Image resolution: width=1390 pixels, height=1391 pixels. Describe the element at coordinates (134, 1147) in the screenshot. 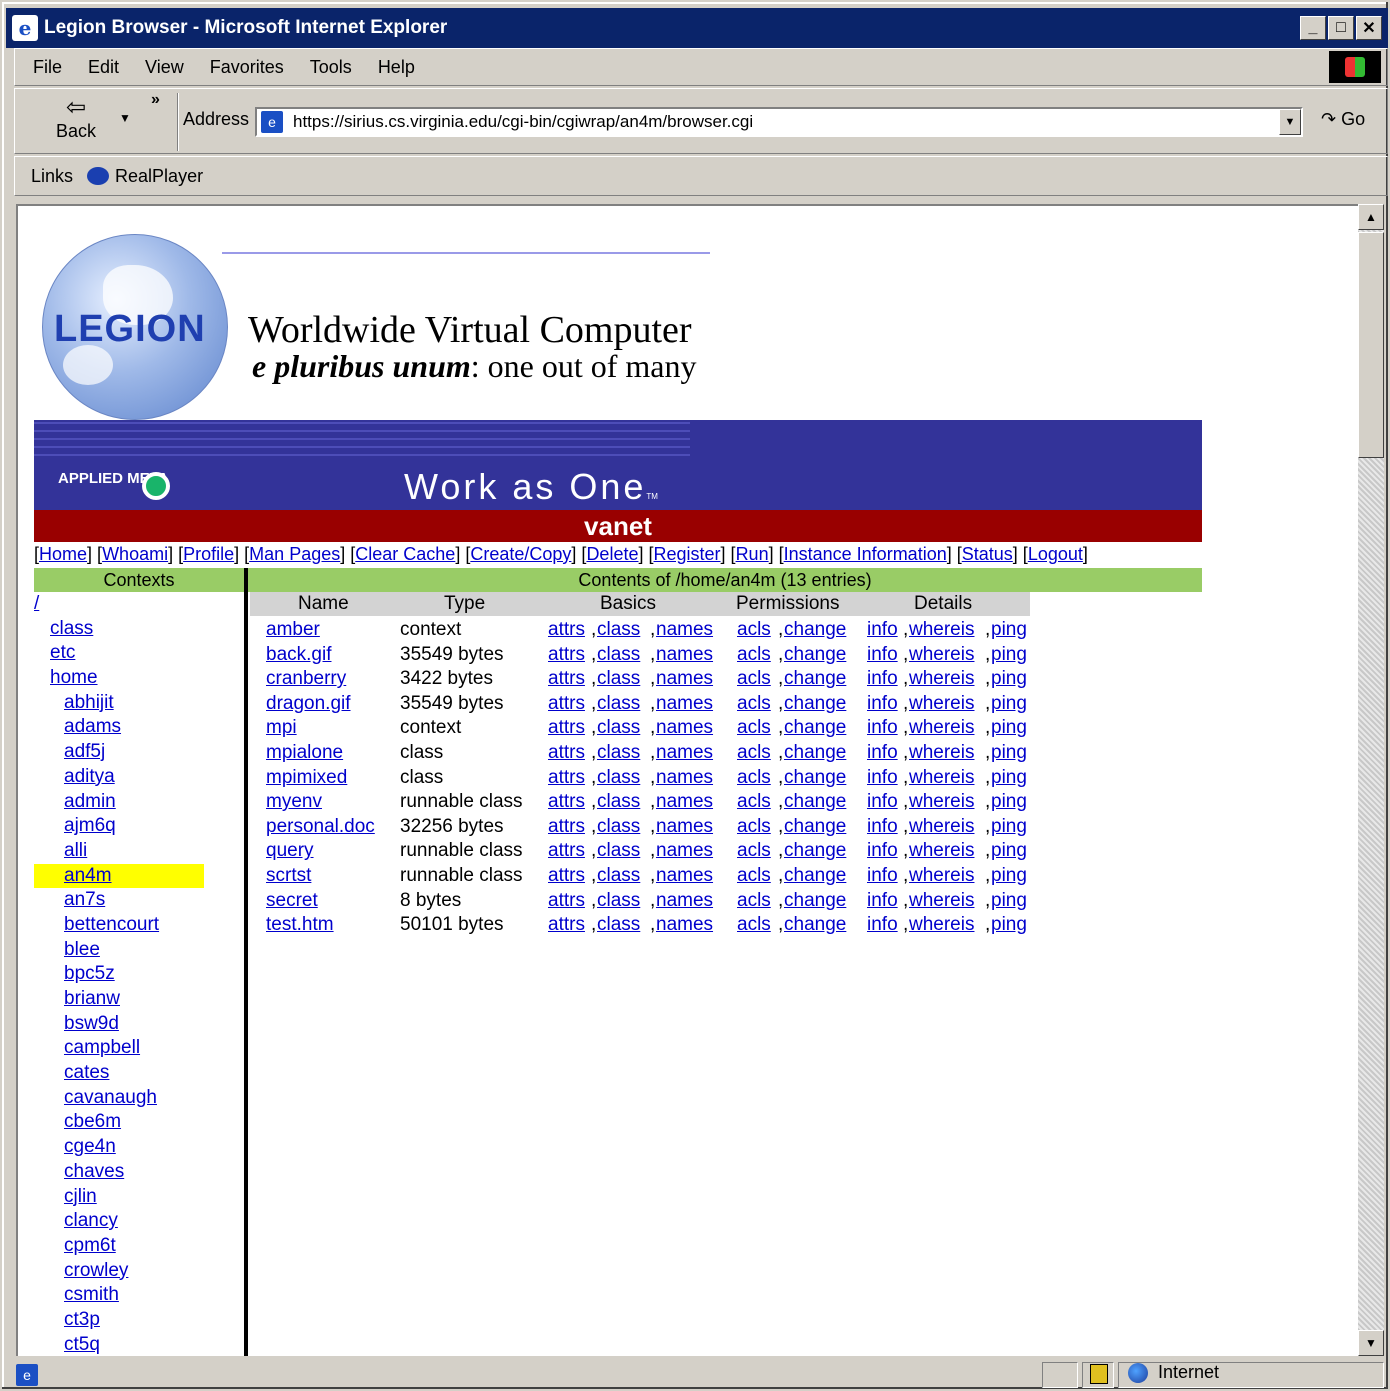

I see `context-link: cge4n` at that location.